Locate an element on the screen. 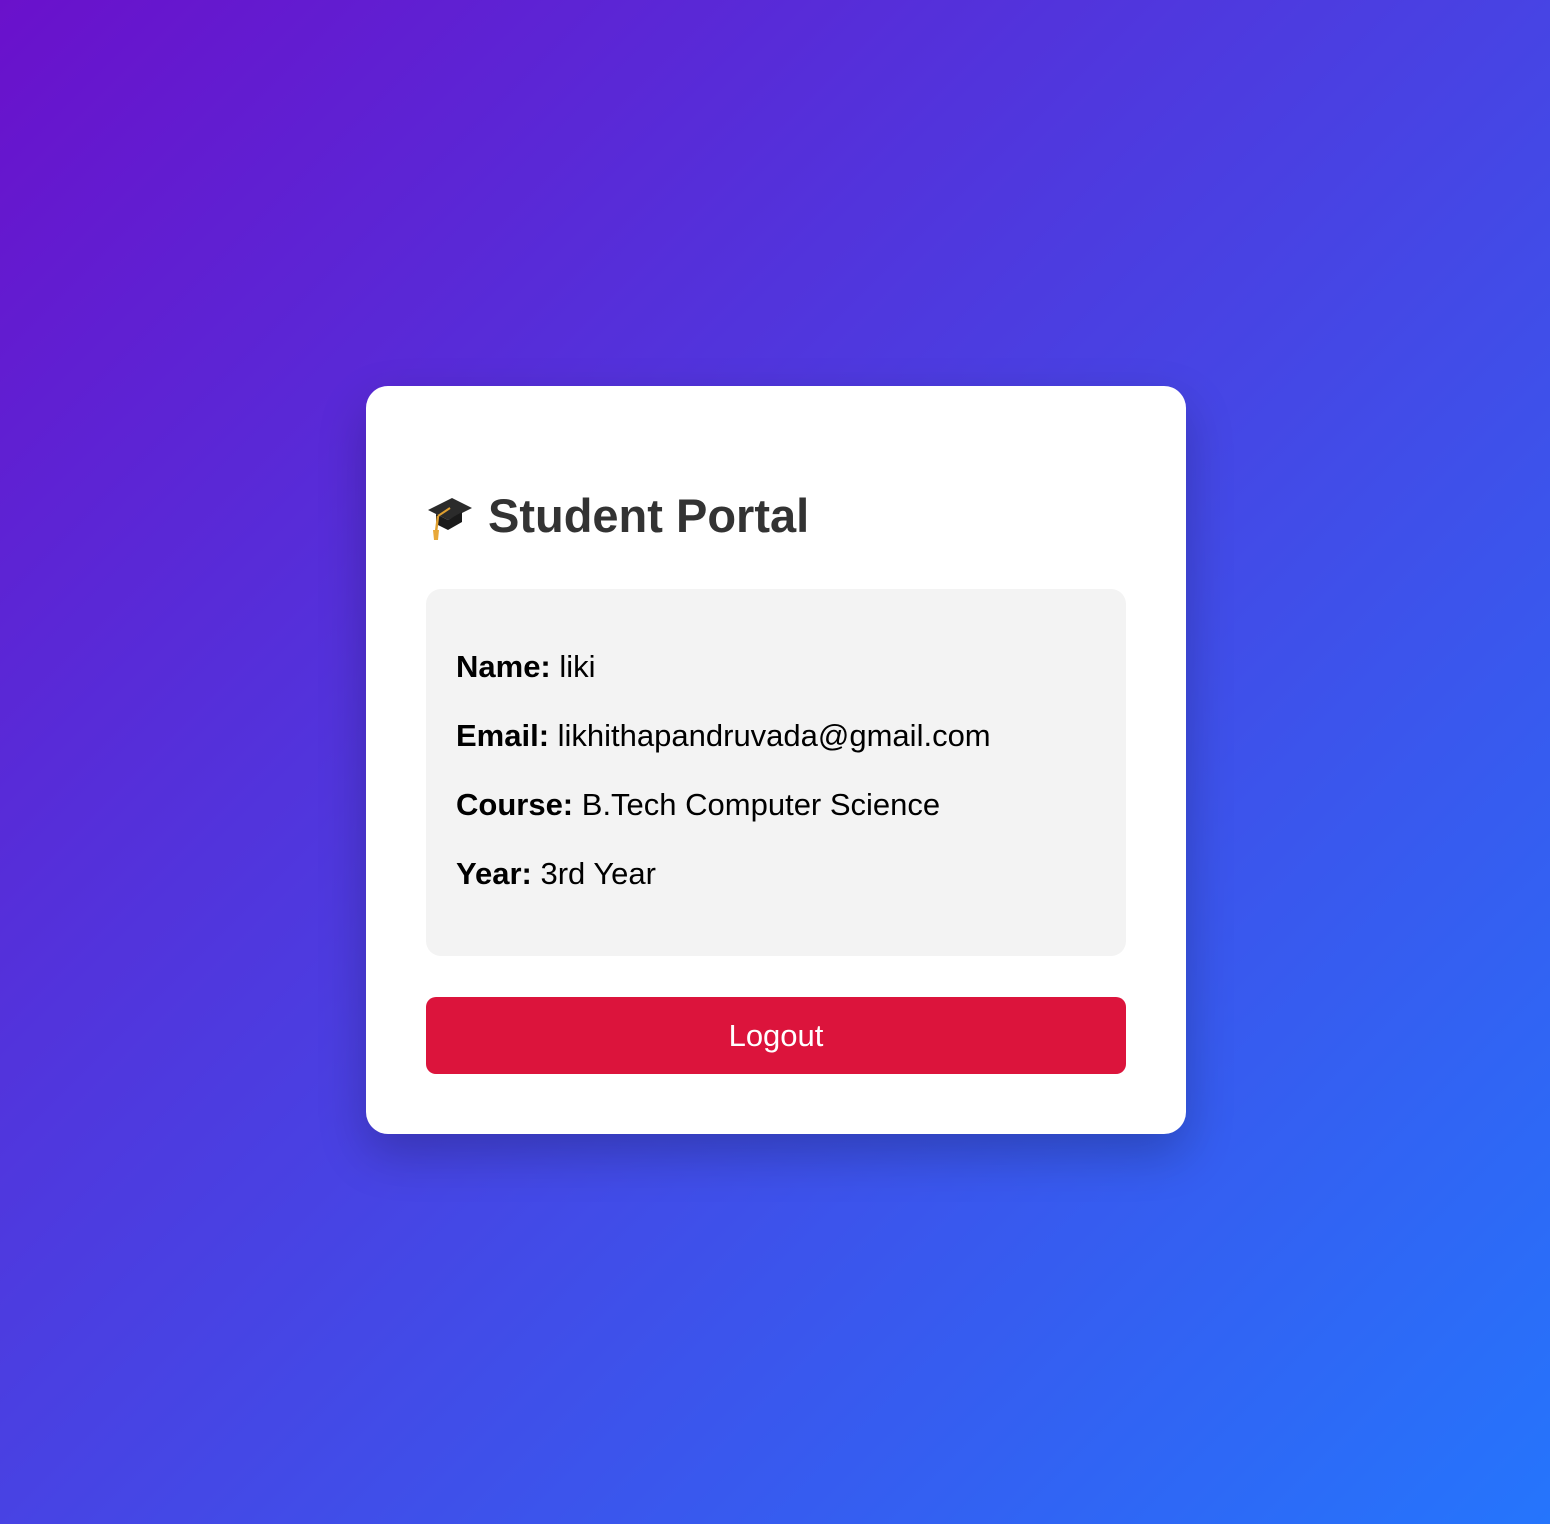 The height and width of the screenshot is (1524, 1550). name-label: Name: is located at coordinates (503, 666).